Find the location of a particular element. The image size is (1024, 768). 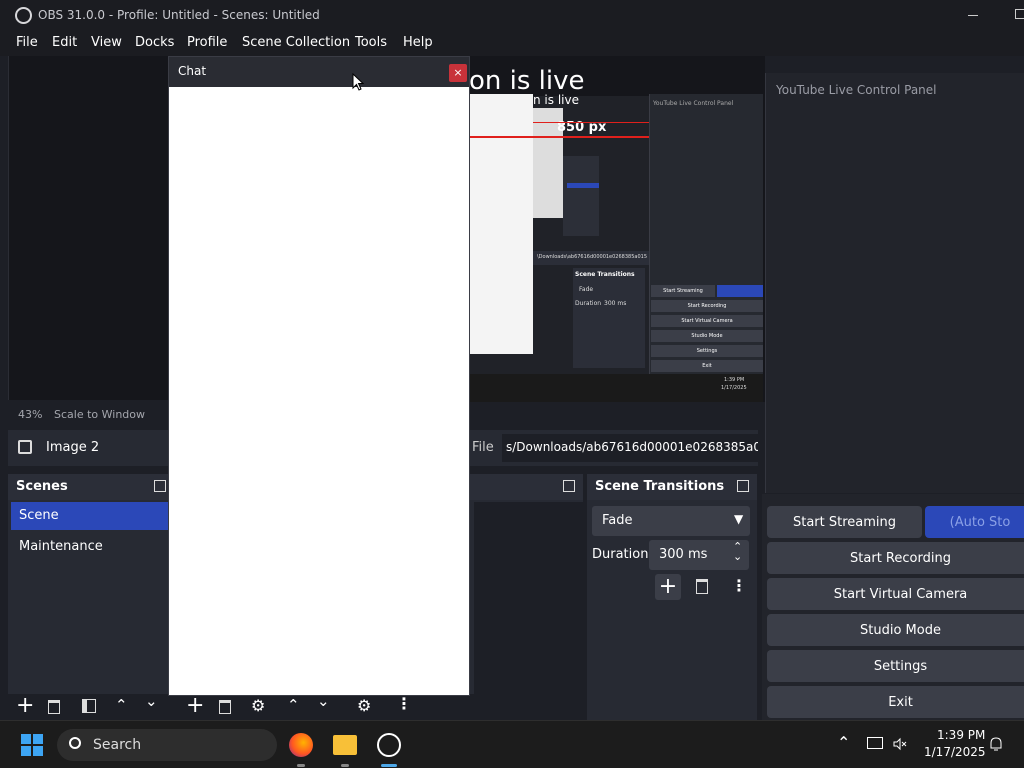

inner-duration: Duration is located at coordinates (588, 303).